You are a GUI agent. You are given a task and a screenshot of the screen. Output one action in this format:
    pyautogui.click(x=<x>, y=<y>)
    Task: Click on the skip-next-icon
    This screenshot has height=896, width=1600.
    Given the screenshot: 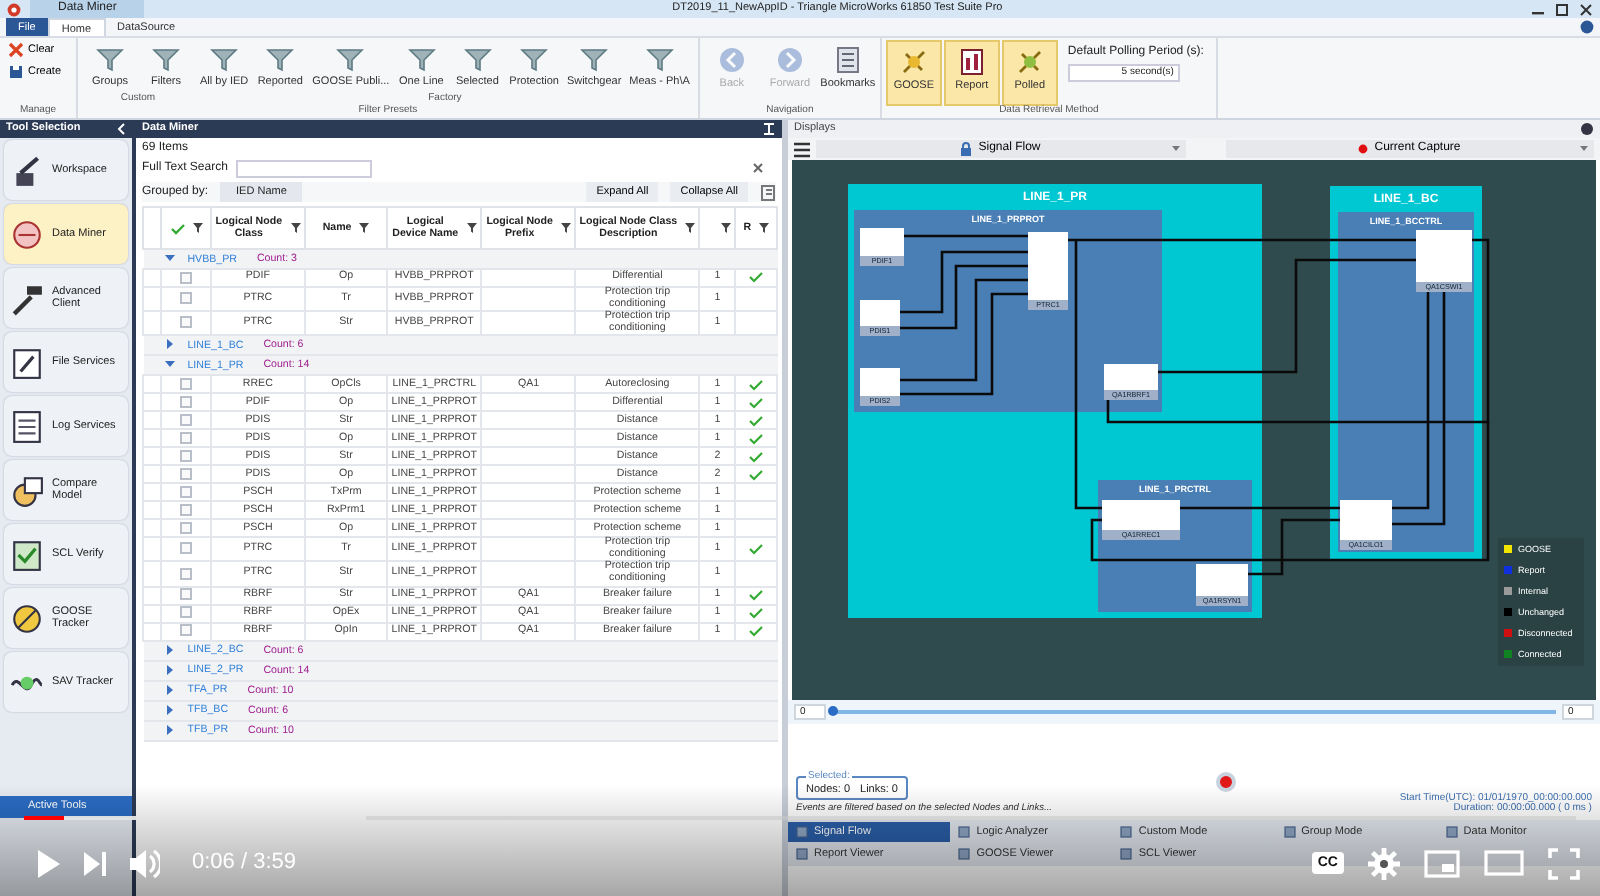 What is the action you would take?
    pyautogui.click(x=95, y=863)
    